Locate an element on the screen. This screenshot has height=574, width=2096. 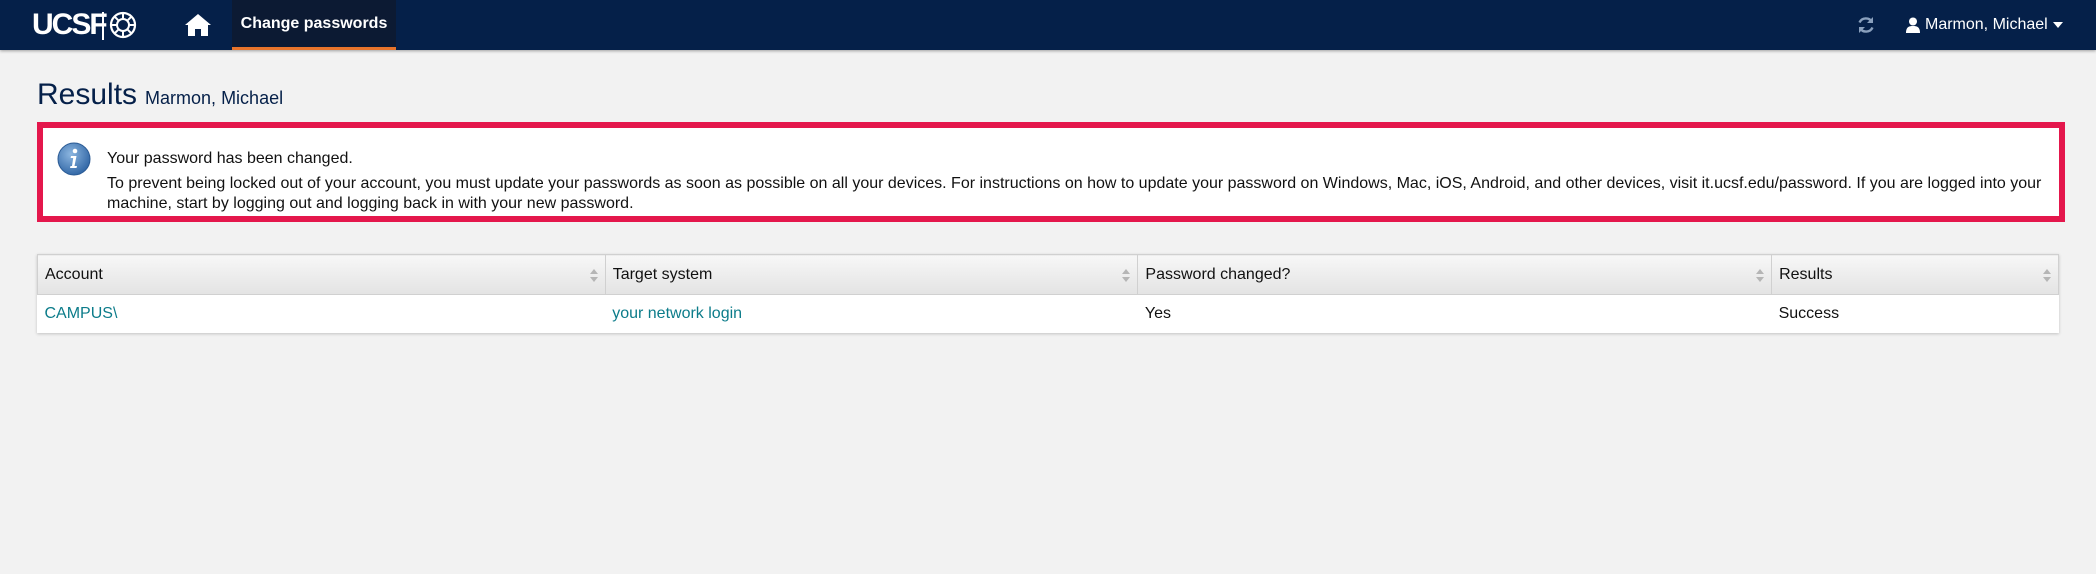
home-icon is located at coordinates (198, 25).